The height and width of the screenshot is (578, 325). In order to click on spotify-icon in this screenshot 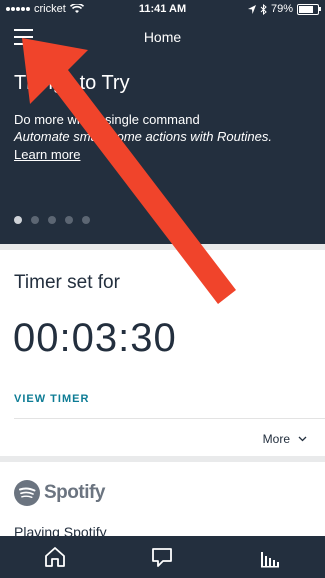, I will do `click(27, 493)`.